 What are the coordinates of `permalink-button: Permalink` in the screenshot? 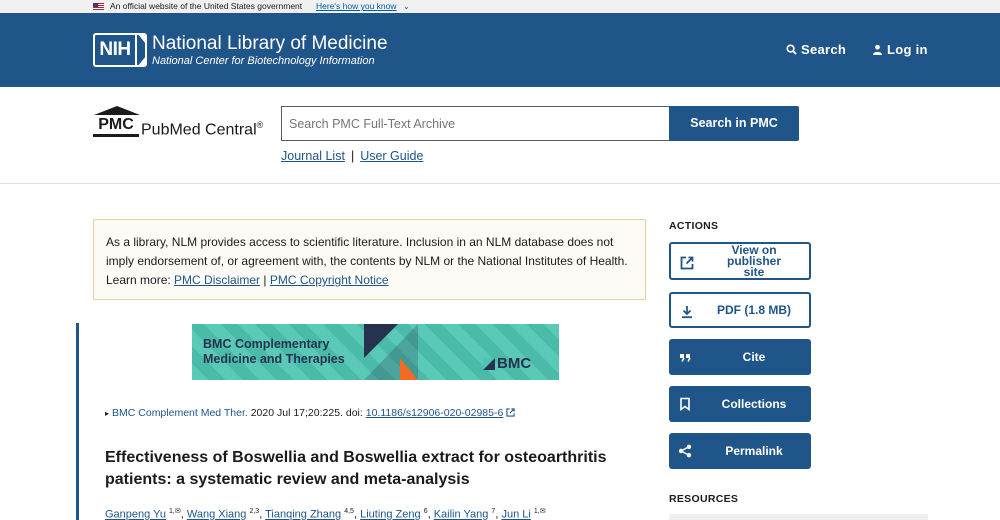 It's located at (740, 451).